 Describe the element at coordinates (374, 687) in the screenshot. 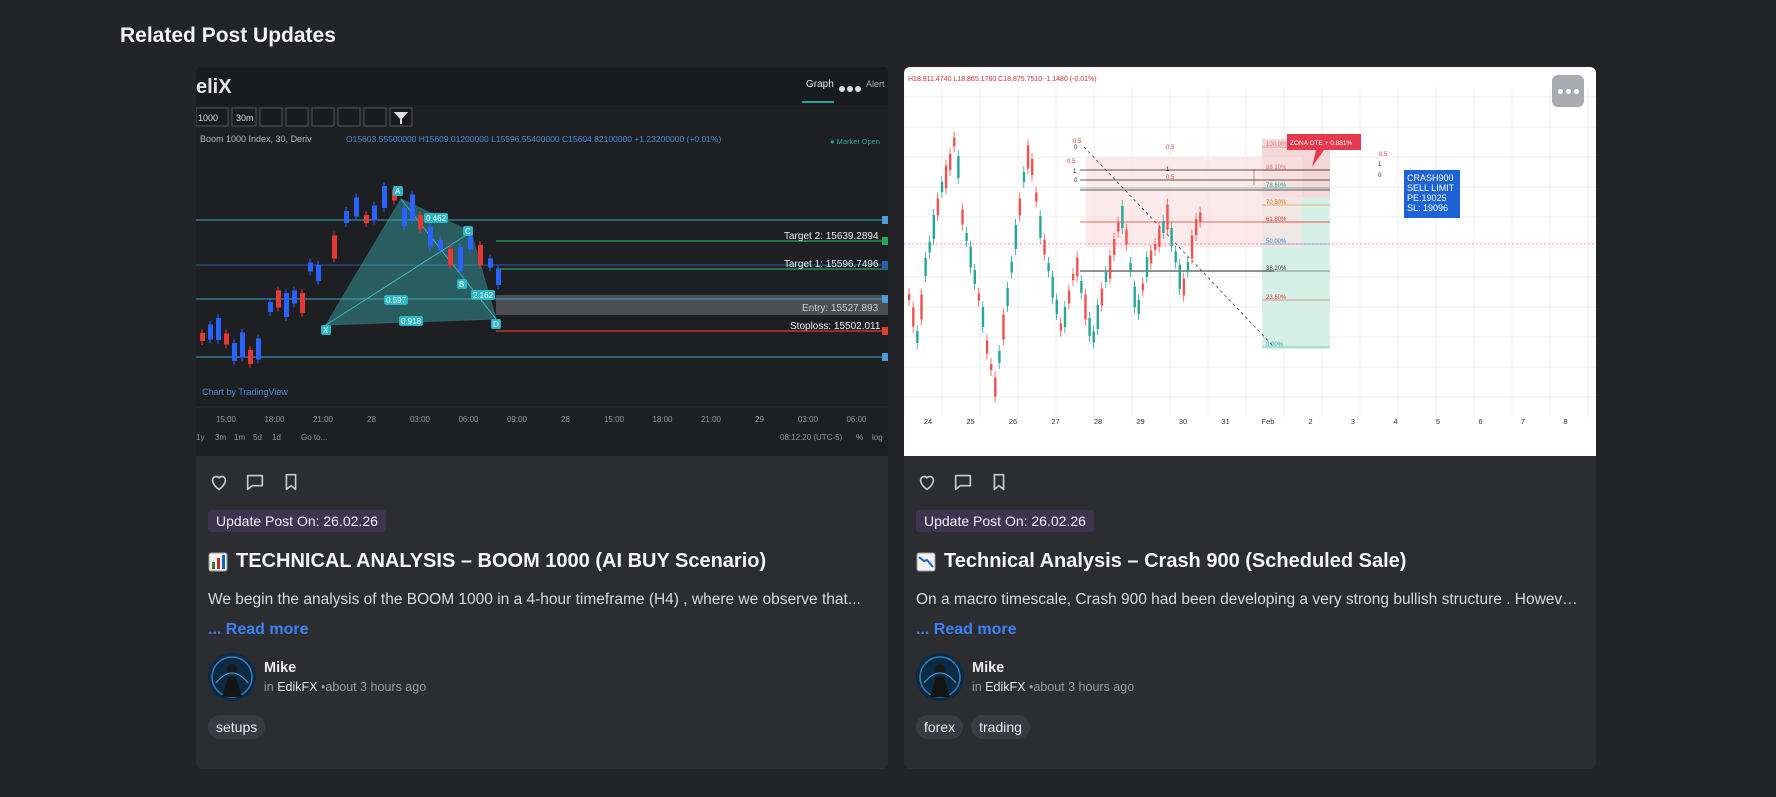

I see `post-time: •about 3 hours ago` at that location.